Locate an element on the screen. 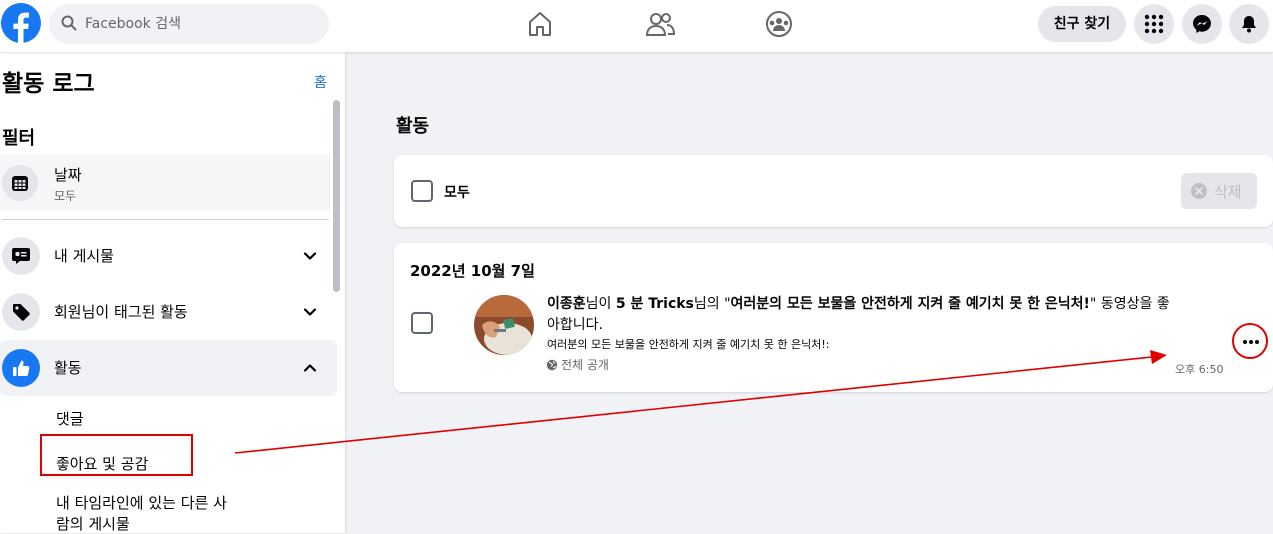 This screenshot has width=1273, height=534. menu-button is located at coordinates (1154, 24).